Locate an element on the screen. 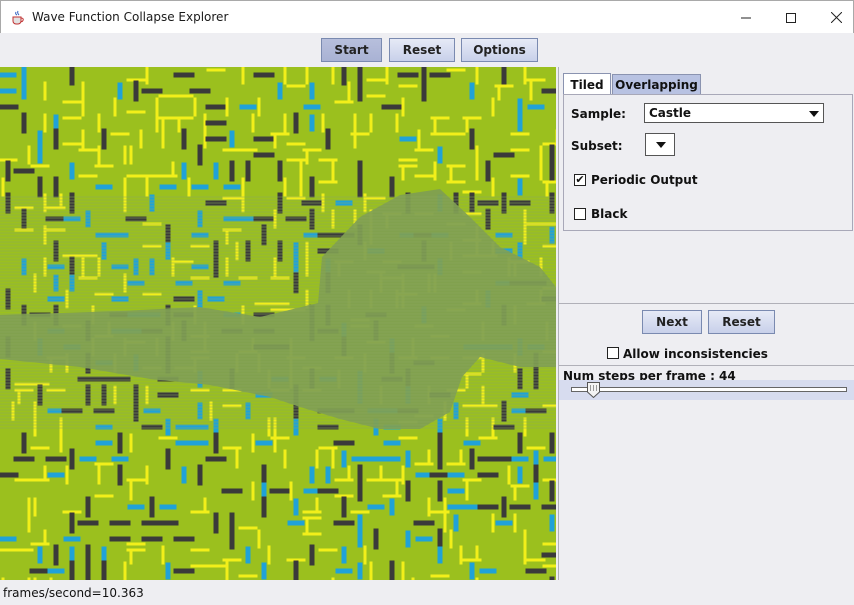 The width and height of the screenshot is (854, 605). steps-slider-track is located at coordinates (709, 389).